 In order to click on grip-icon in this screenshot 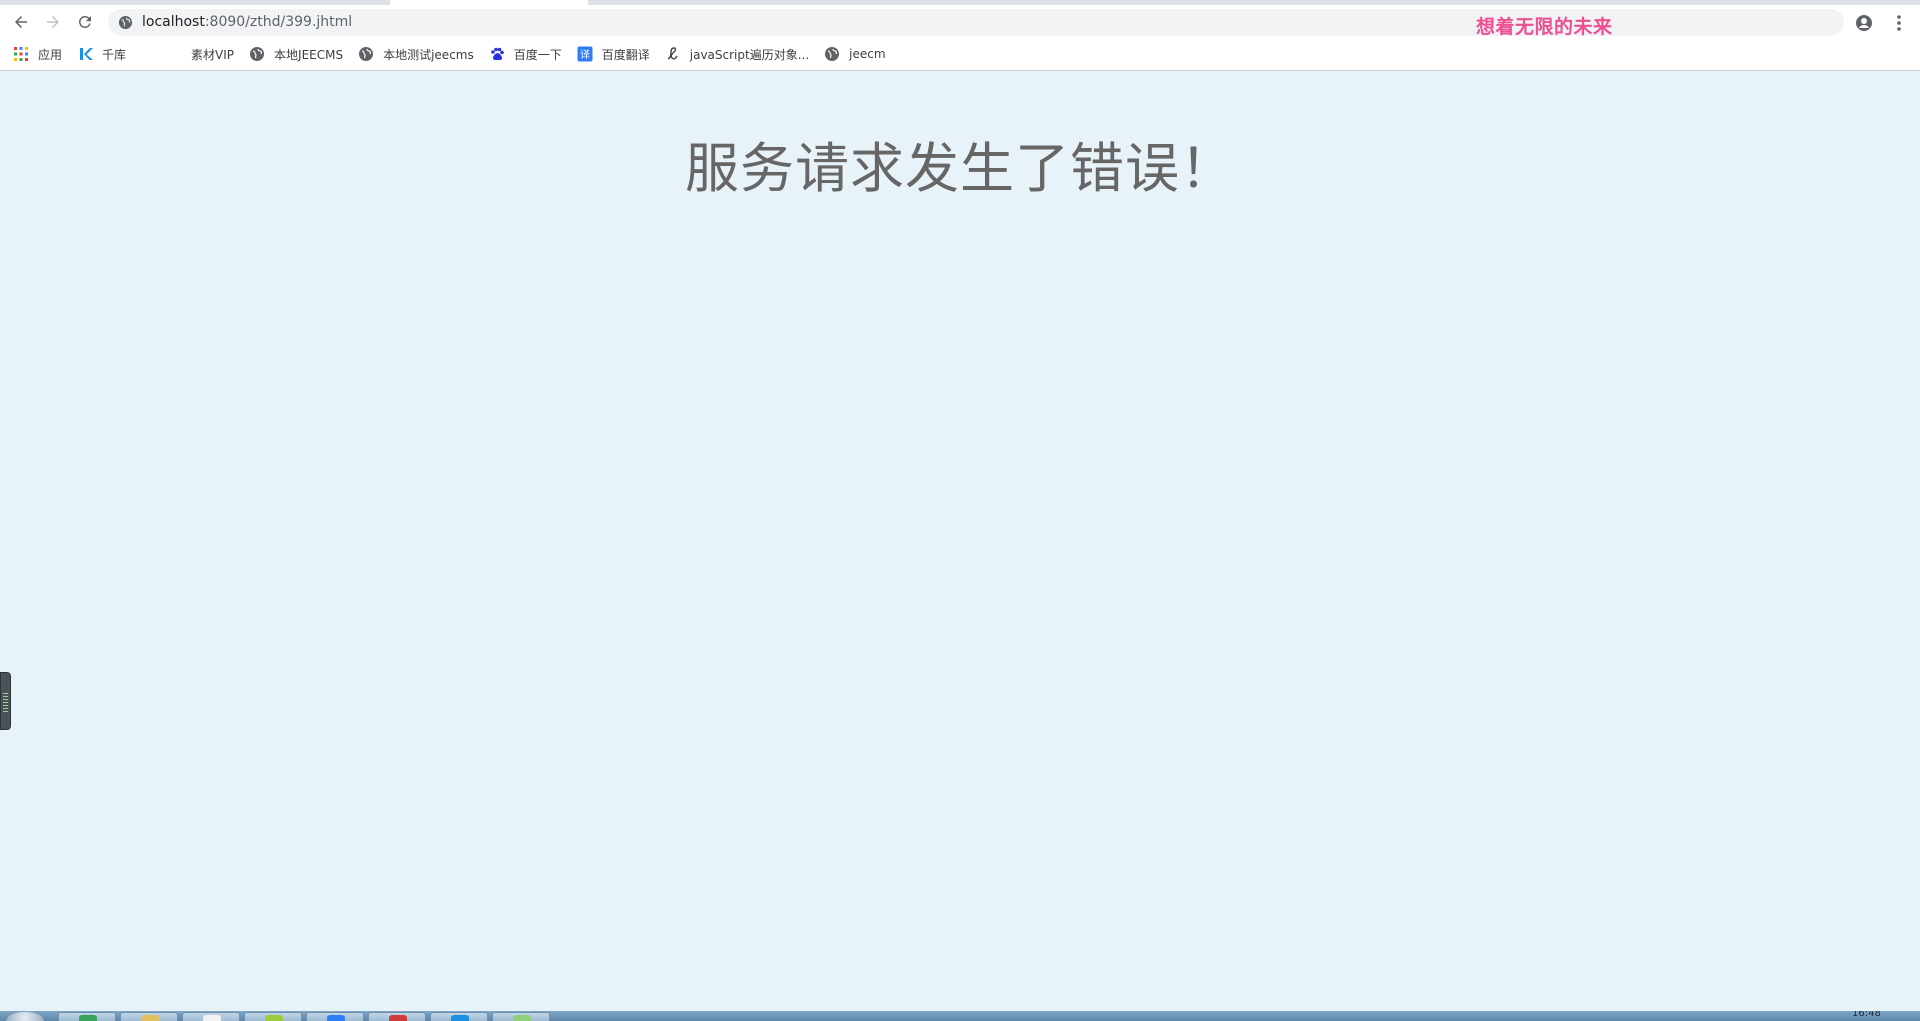, I will do `click(5, 703)`.